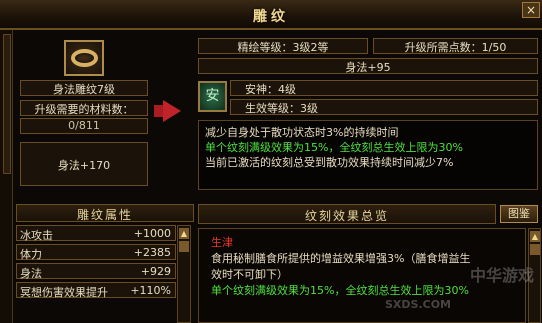 This screenshot has width=542, height=323. What do you see at coordinates (418, 304) in the screenshot?
I see `watermark-text: SXDS.COM` at bounding box center [418, 304].